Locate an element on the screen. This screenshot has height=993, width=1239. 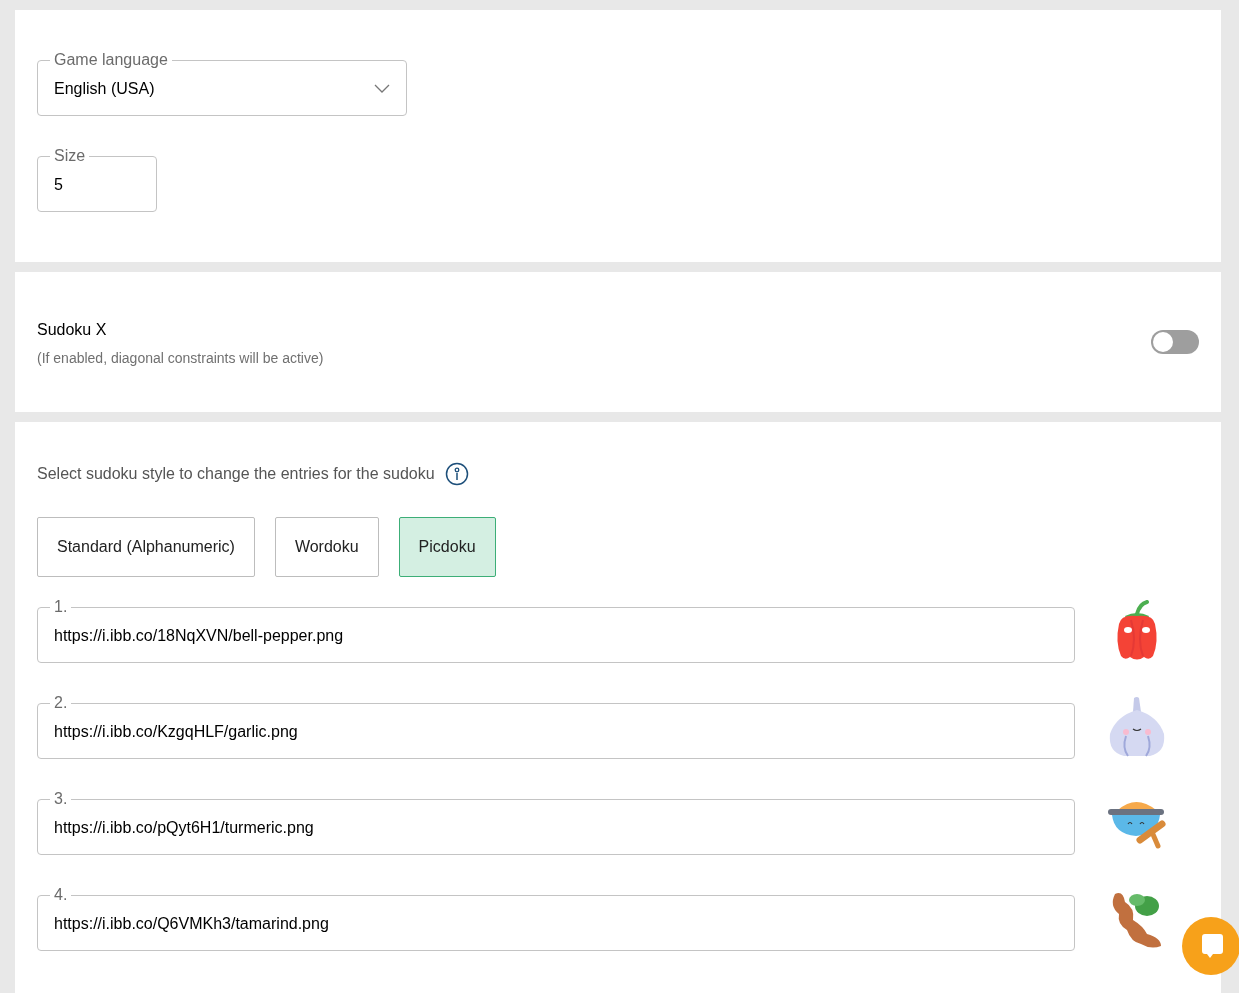
chat-button is located at coordinates (1210, 946).